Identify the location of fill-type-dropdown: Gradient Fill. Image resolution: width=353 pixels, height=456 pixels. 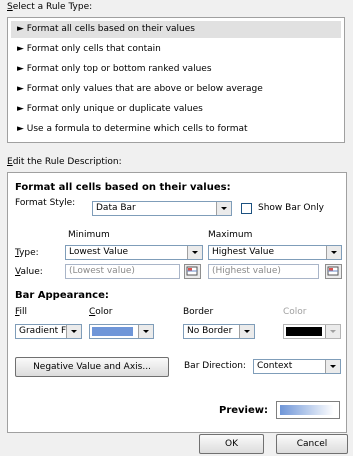
(48, 331).